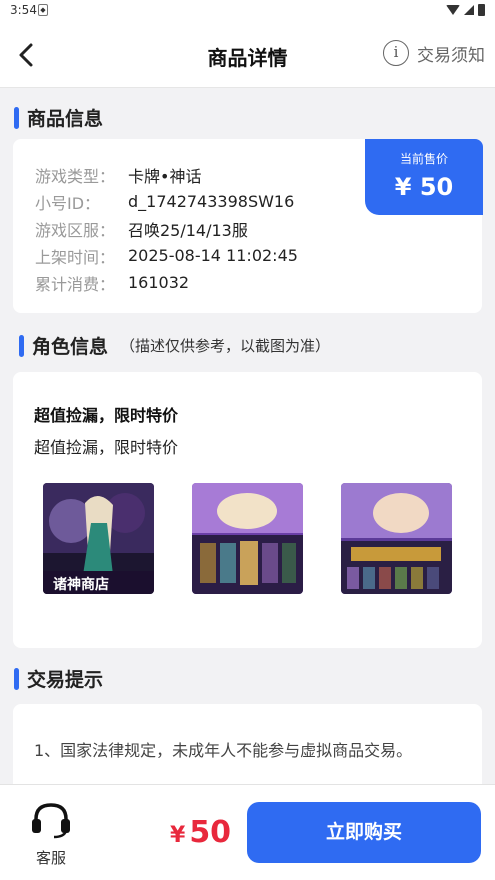  I want to click on info-key: 游戏类型：, so click(75, 176).